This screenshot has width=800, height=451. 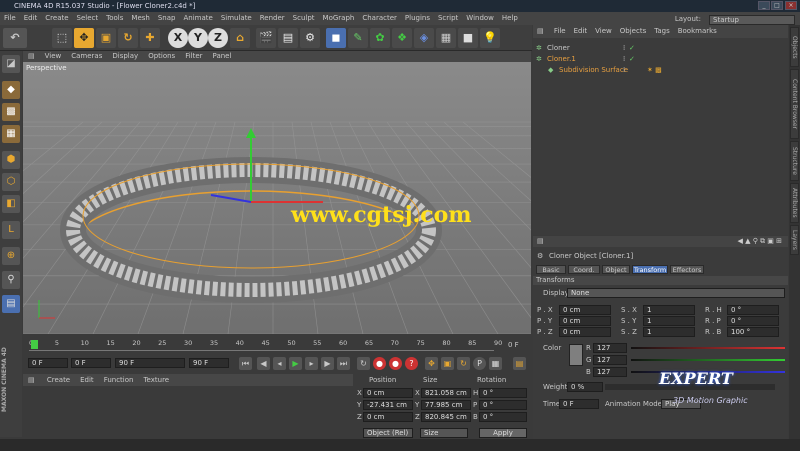 I want to click on go-to-start-icon: ⏮, so click(x=245, y=363).